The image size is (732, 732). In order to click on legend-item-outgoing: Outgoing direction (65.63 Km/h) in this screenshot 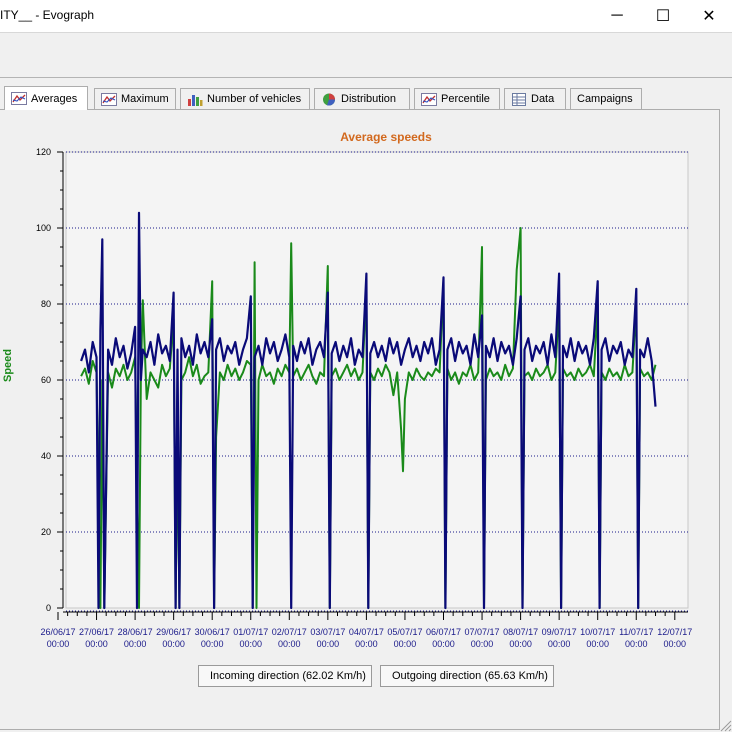, I will do `click(467, 676)`.